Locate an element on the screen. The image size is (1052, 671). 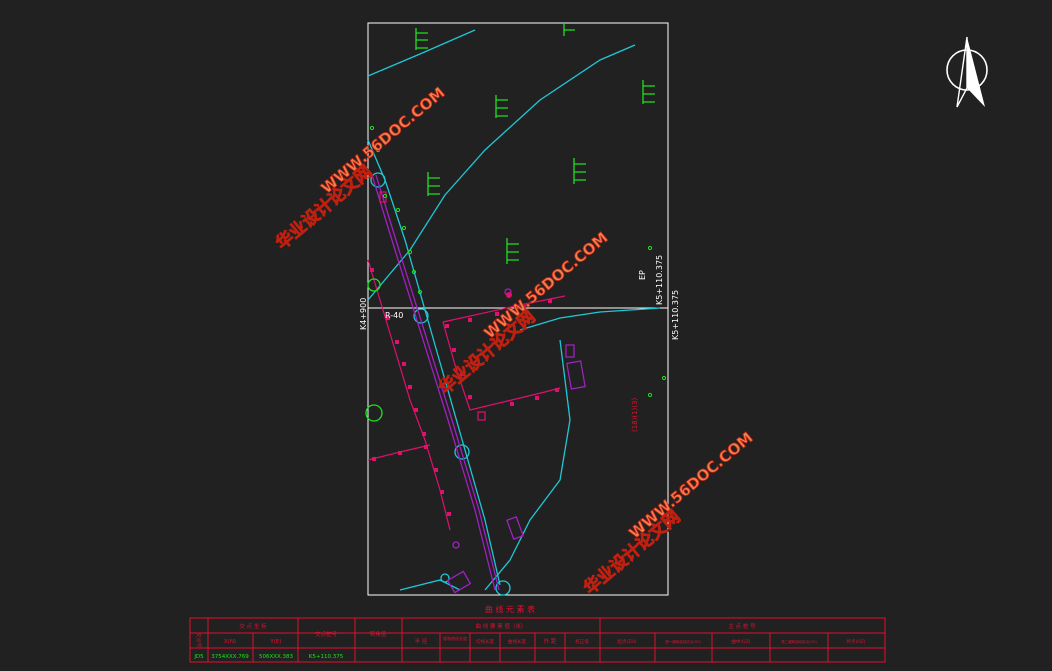
watermark-1-cn: 华业设计论文网 is located at coordinates (324, 207).